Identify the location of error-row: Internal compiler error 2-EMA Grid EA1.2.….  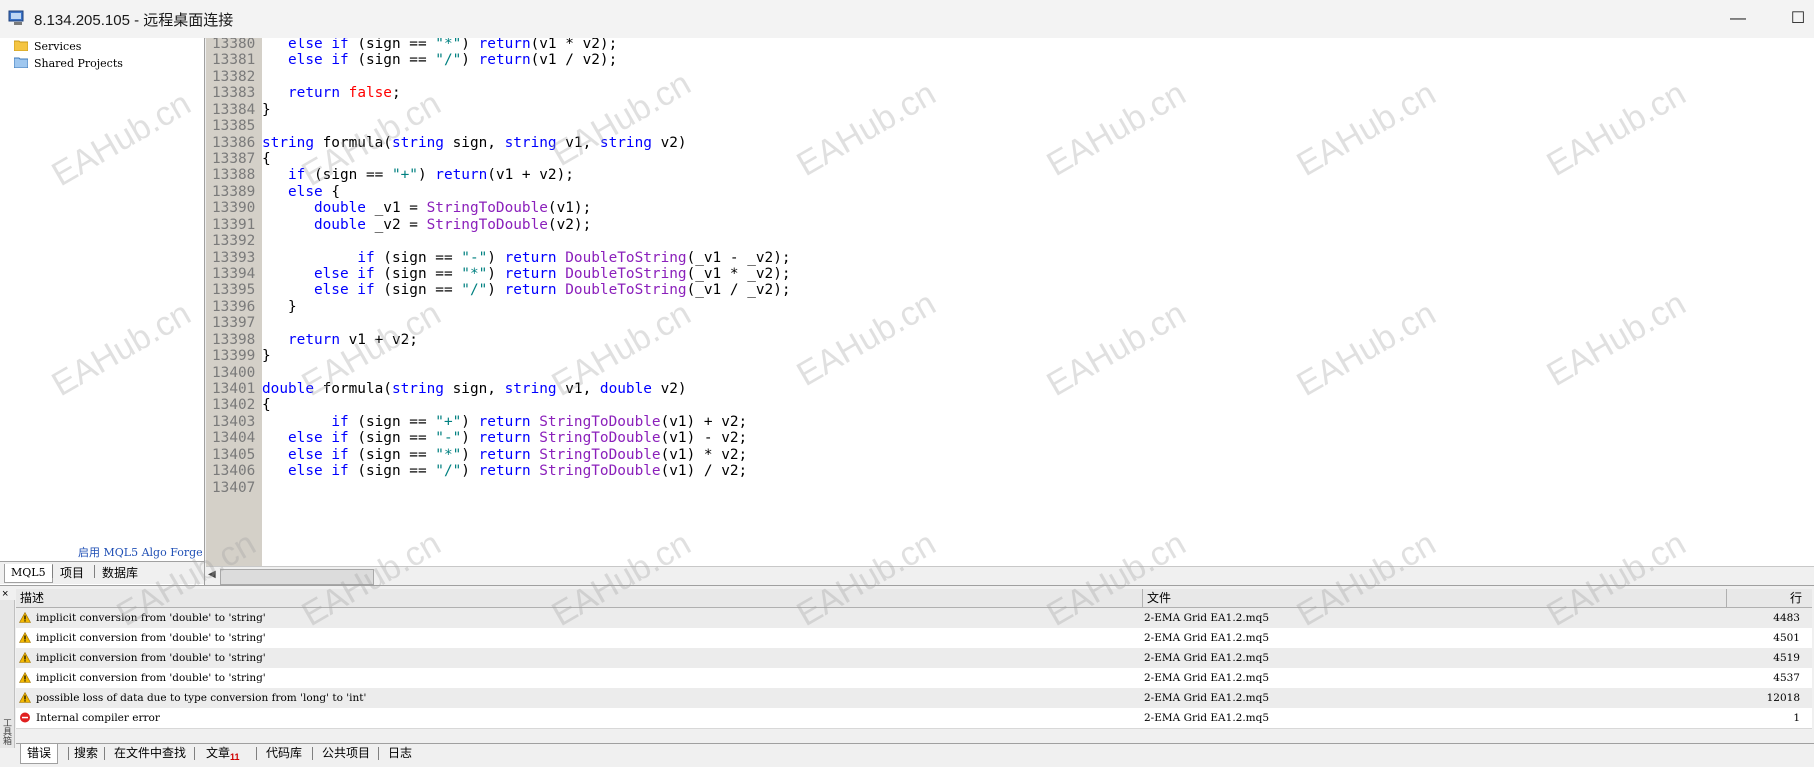
(914, 718).